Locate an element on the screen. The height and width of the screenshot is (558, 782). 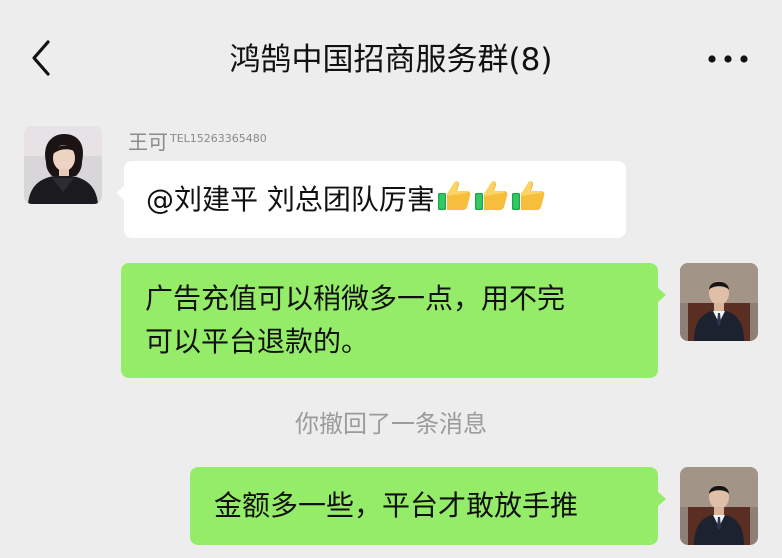
ellipsis-icon is located at coordinates (728, 59).